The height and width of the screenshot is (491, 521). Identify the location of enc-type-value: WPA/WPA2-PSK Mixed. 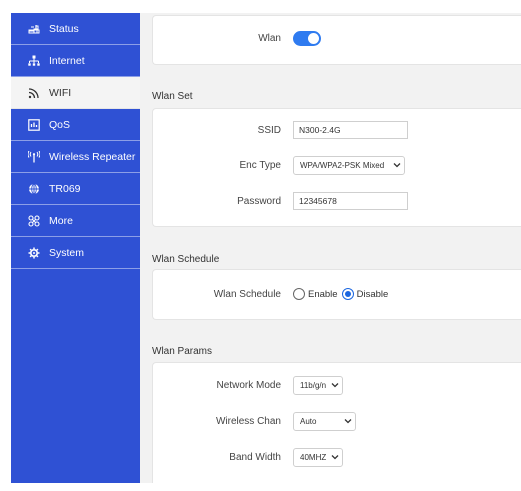
(342, 165).